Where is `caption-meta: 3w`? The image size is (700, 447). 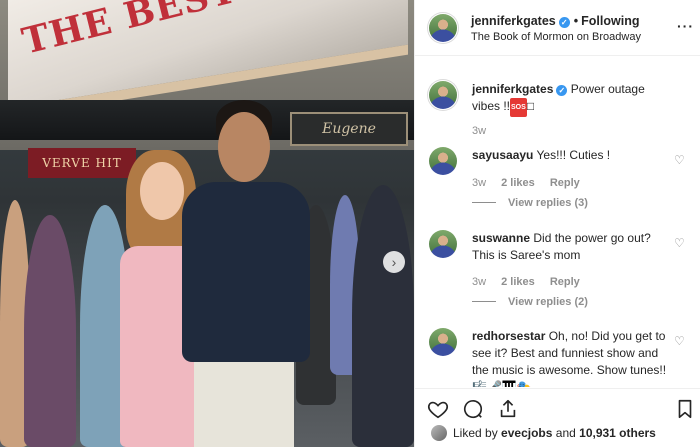
caption-meta: 3w is located at coordinates (485, 131).